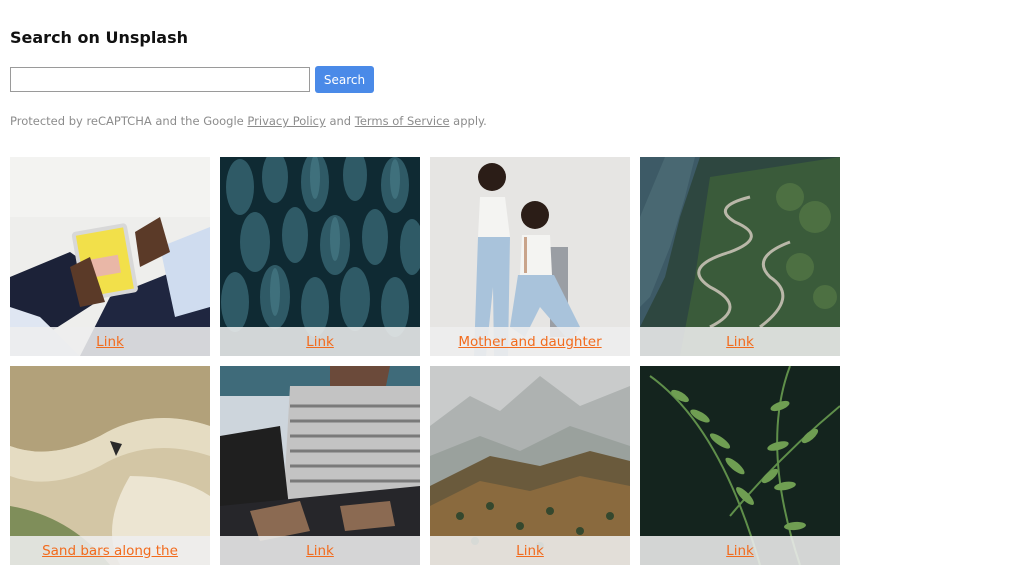 The width and height of the screenshot is (1029, 570). I want to click on photo-link: Sand bars along the, so click(110, 551).